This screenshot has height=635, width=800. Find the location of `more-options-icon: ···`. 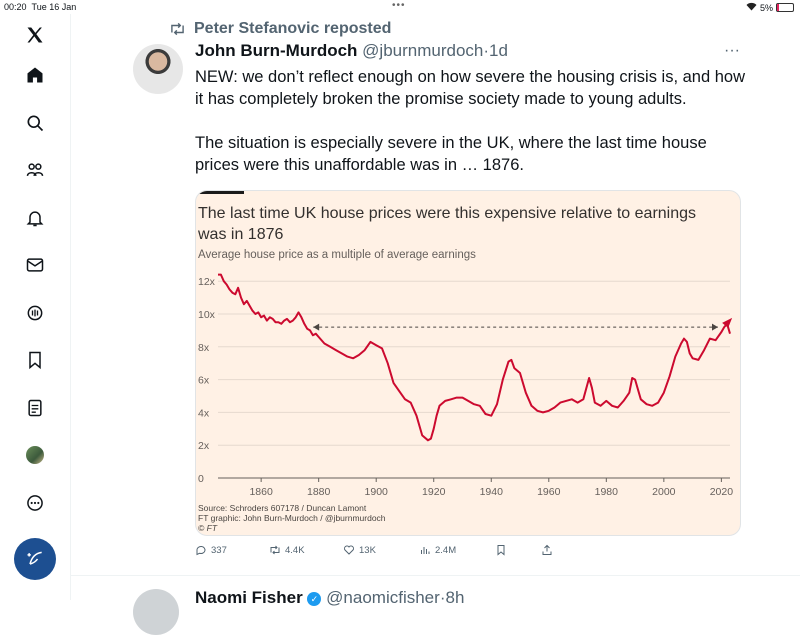

more-options-icon: ··· is located at coordinates (732, 51).